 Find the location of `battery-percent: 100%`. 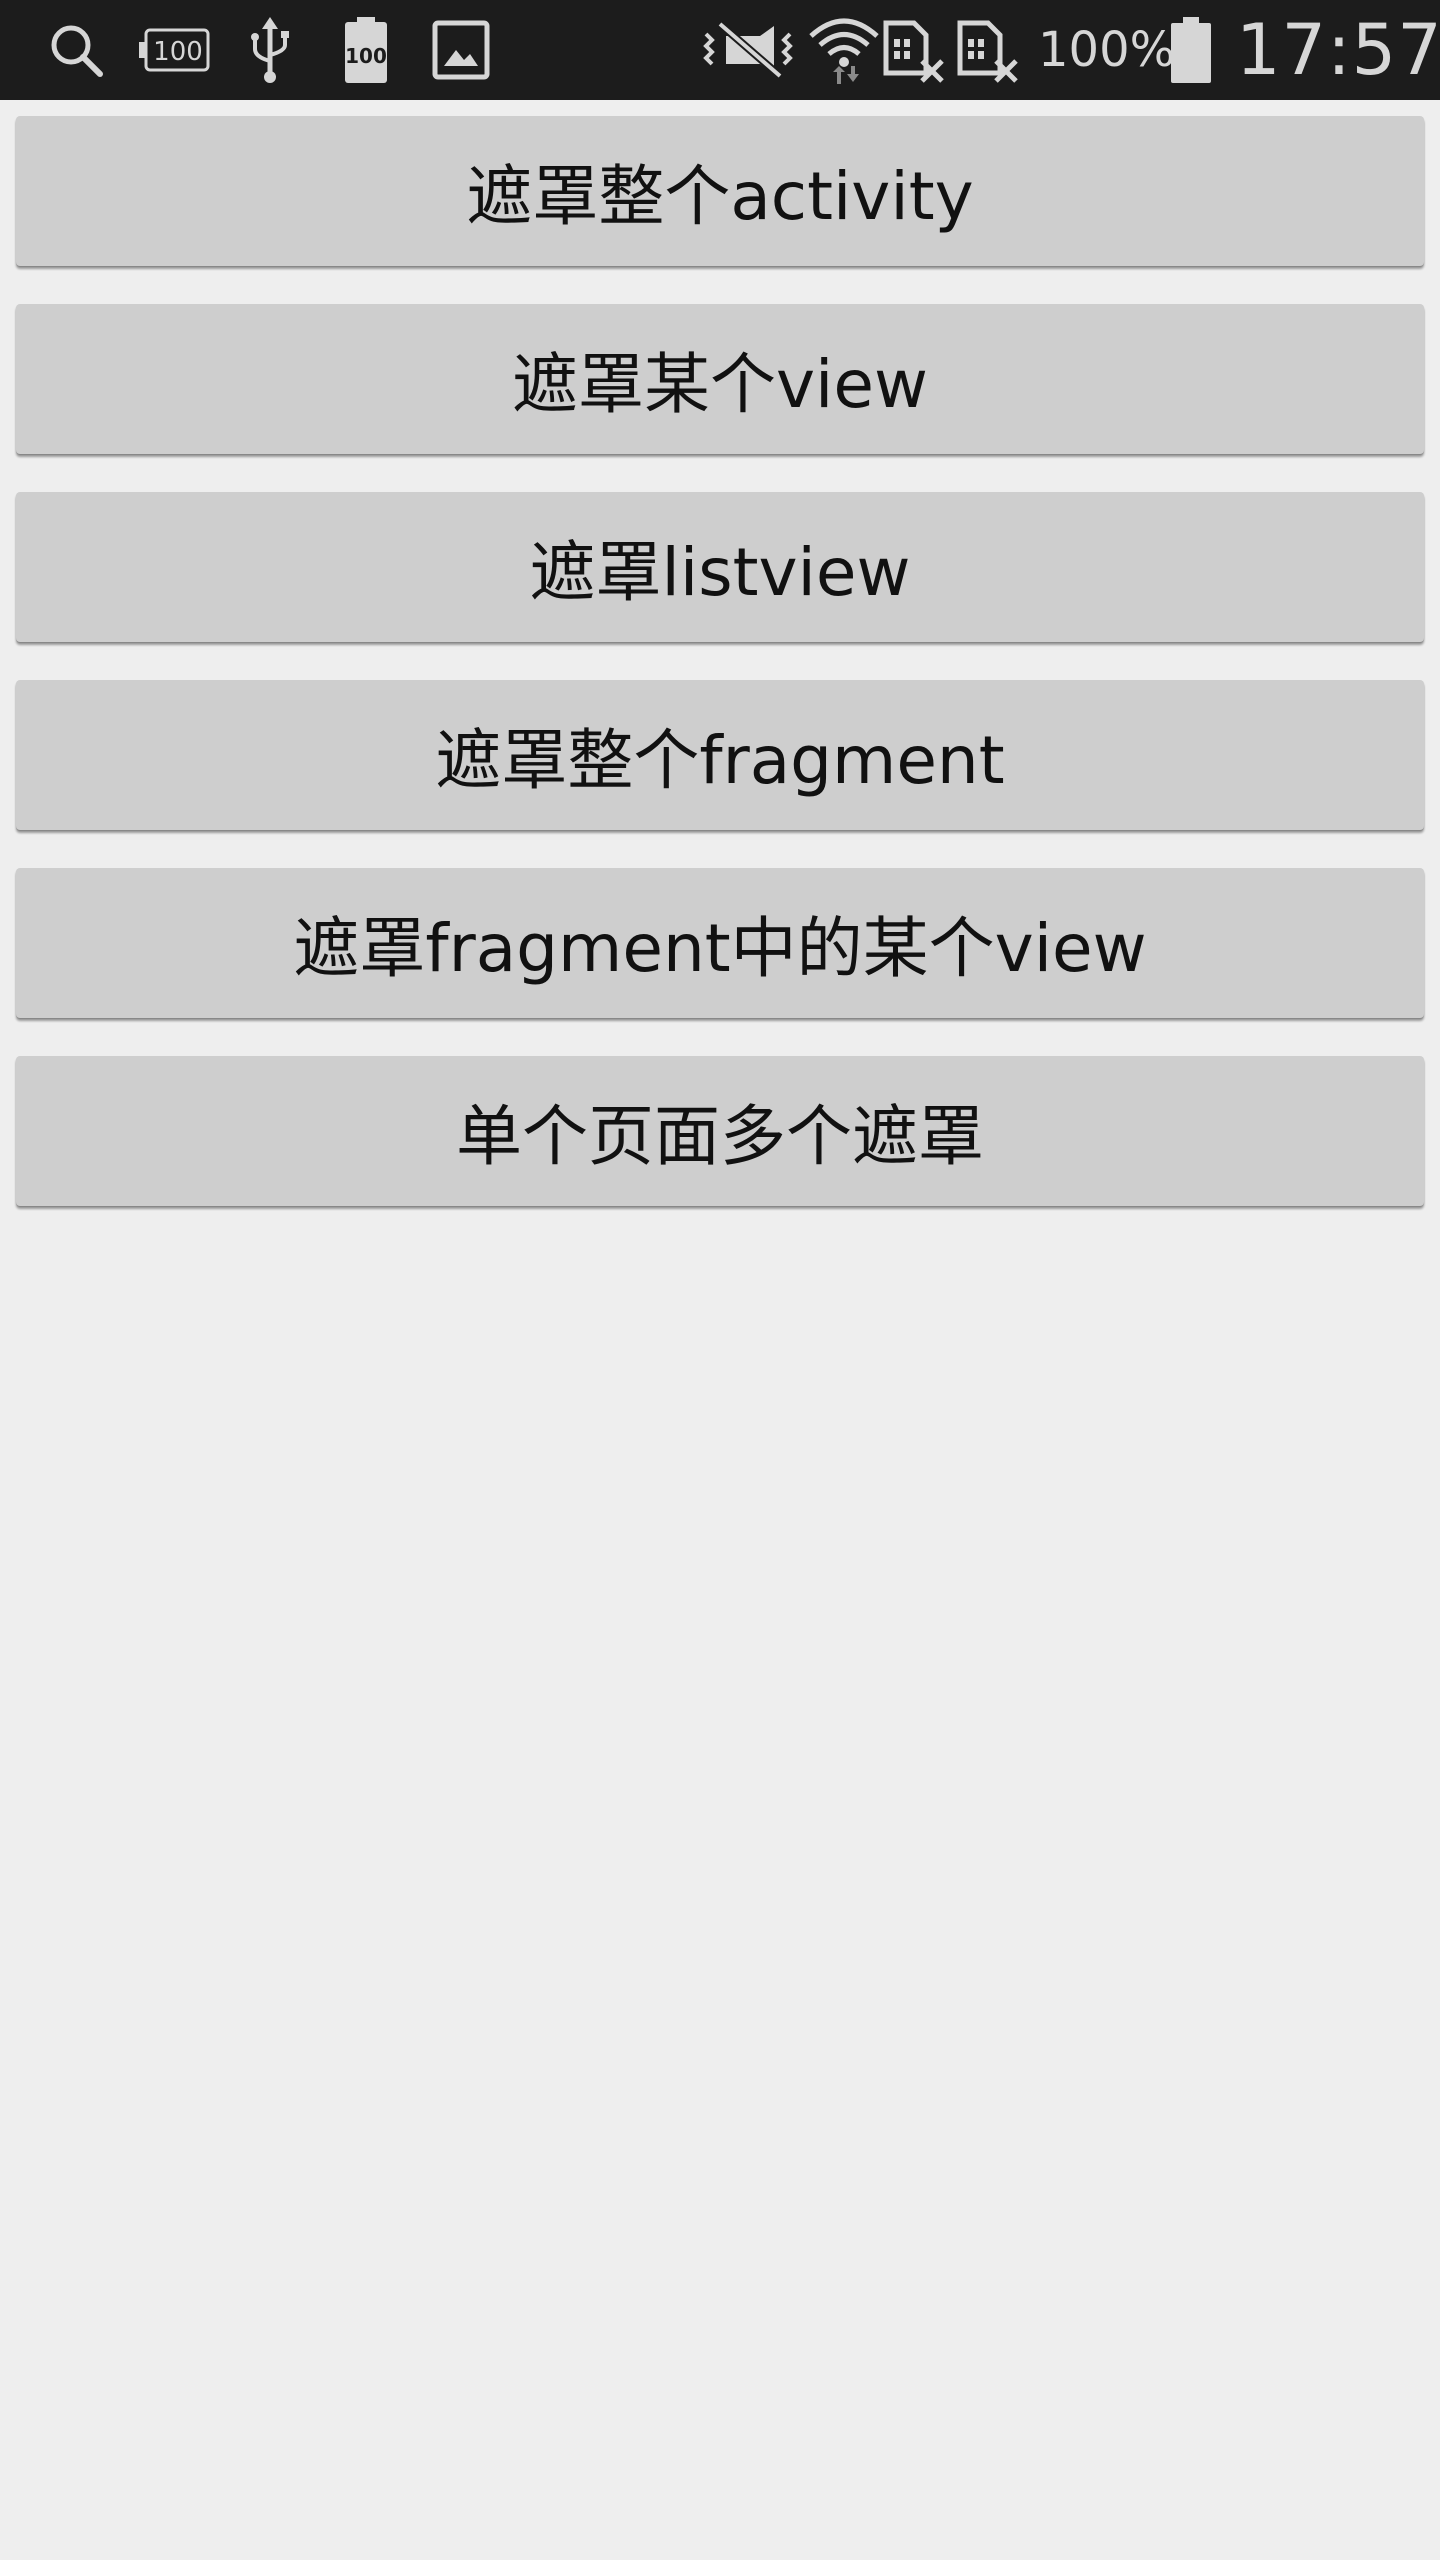

battery-percent: 100% is located at coordinates (1107, 50).